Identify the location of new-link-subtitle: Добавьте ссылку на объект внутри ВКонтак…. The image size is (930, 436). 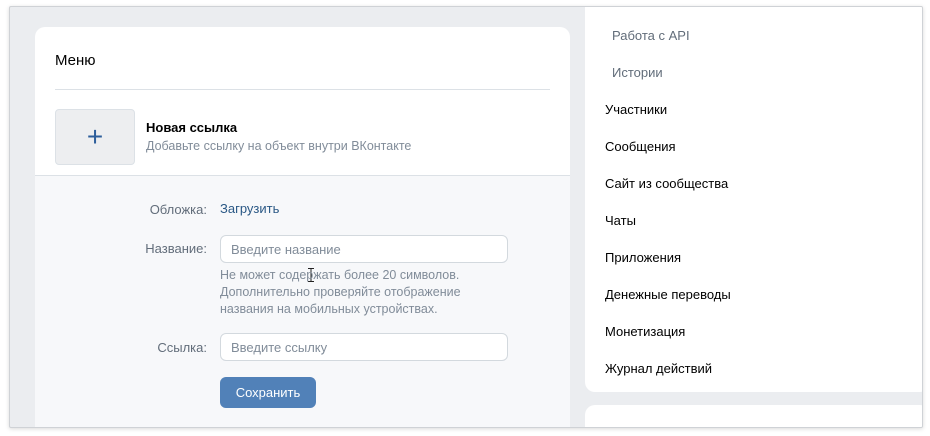
(279, 146).